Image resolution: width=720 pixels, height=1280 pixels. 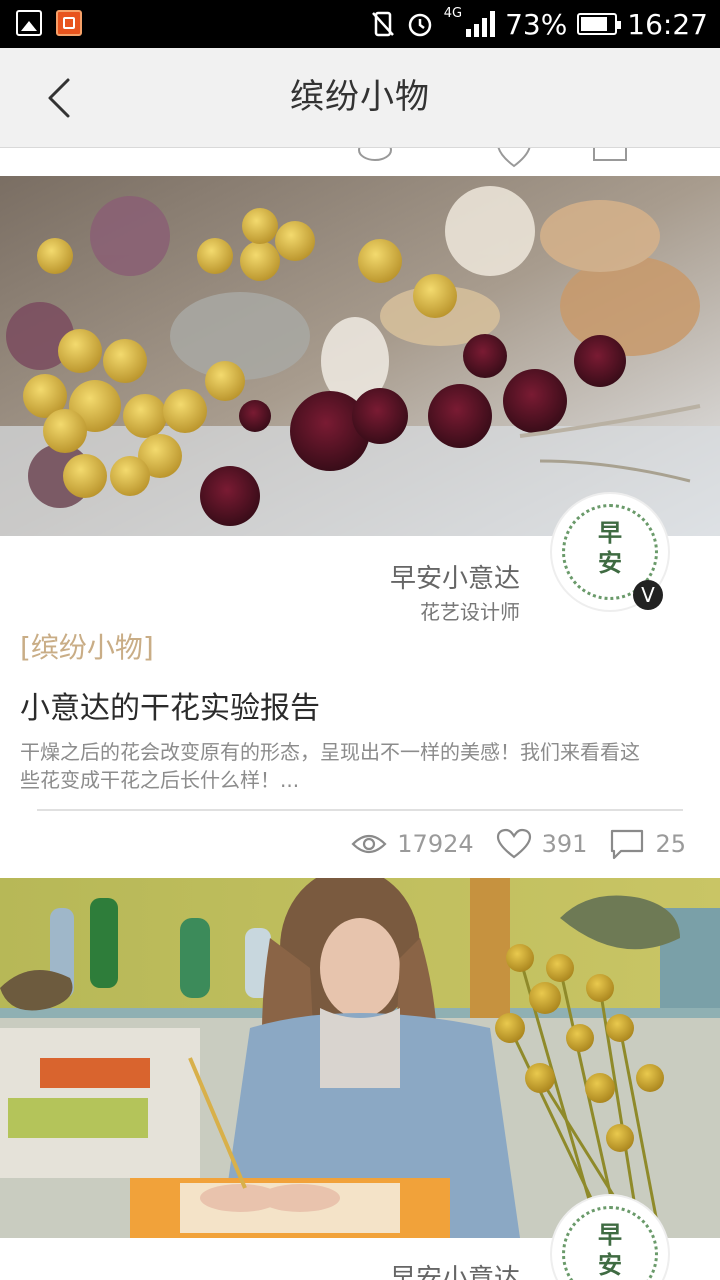 I want to click on like-button: 391, so click(x=542, y=844).